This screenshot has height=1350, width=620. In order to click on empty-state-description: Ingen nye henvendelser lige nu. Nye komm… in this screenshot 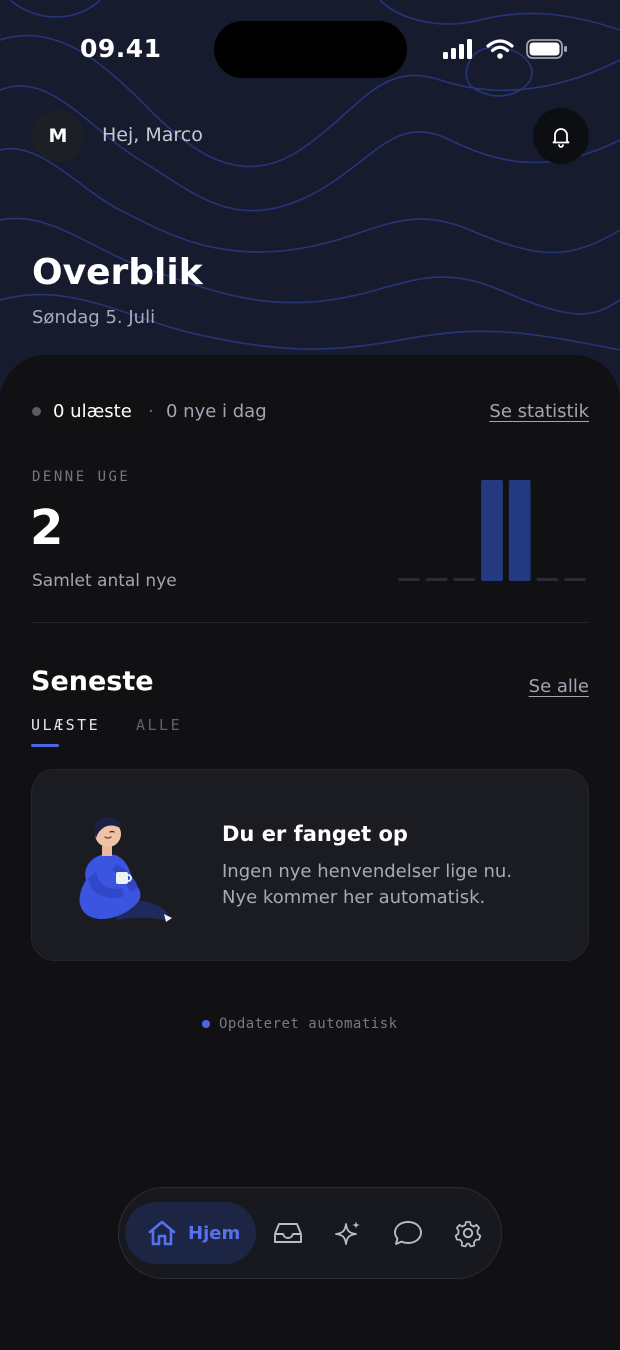, I will do `click(367, 885)`.